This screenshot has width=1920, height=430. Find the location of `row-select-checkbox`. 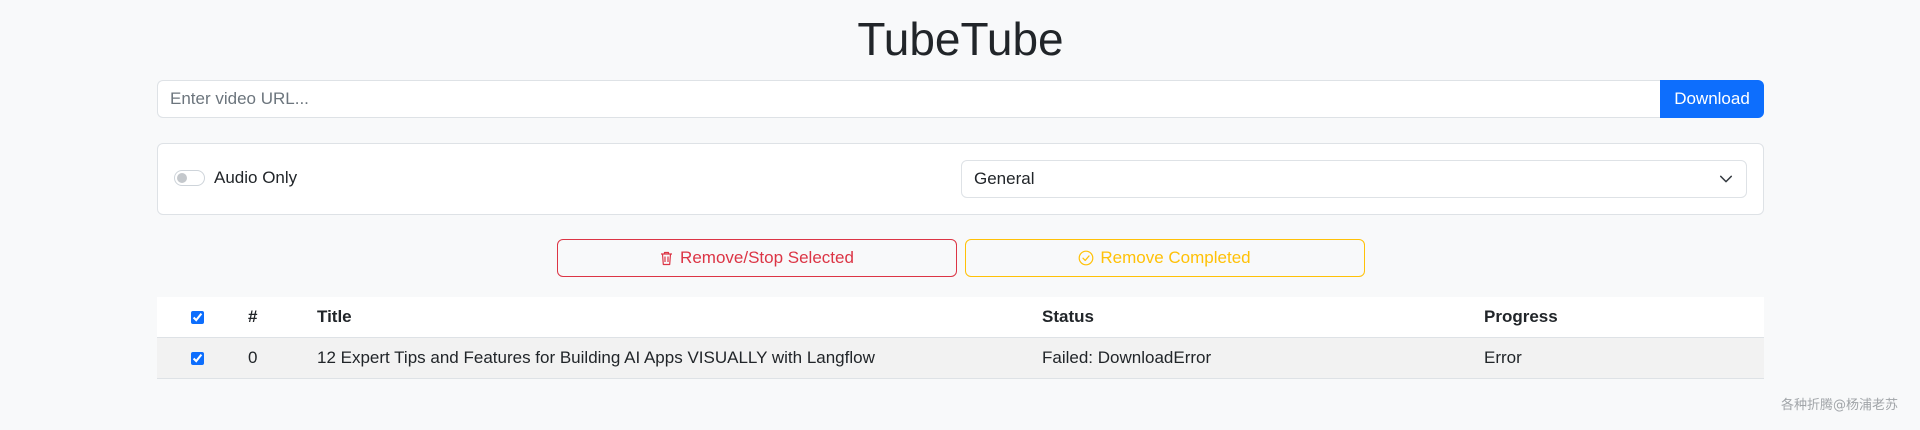

row-select-checkbox is located at coordinates (197, 358).